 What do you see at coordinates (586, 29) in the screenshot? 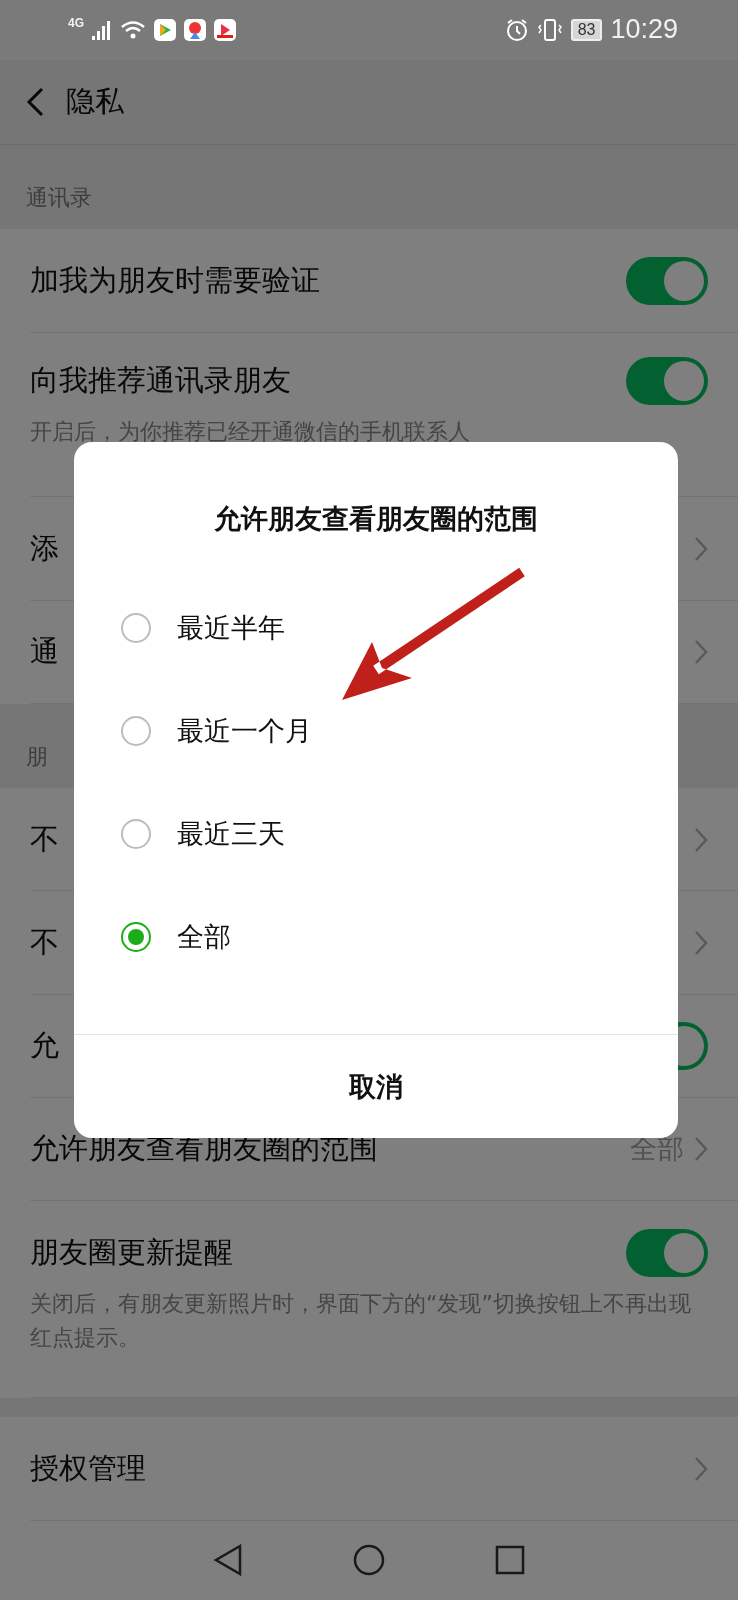
I see `battery-level: 83` at bounding box center [586, 29].